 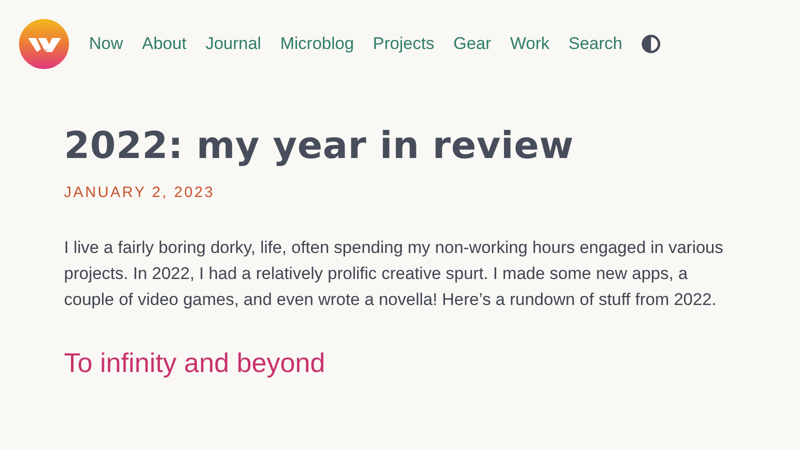 I want to click on nav-link: Projects, so click(x=403, y=43).